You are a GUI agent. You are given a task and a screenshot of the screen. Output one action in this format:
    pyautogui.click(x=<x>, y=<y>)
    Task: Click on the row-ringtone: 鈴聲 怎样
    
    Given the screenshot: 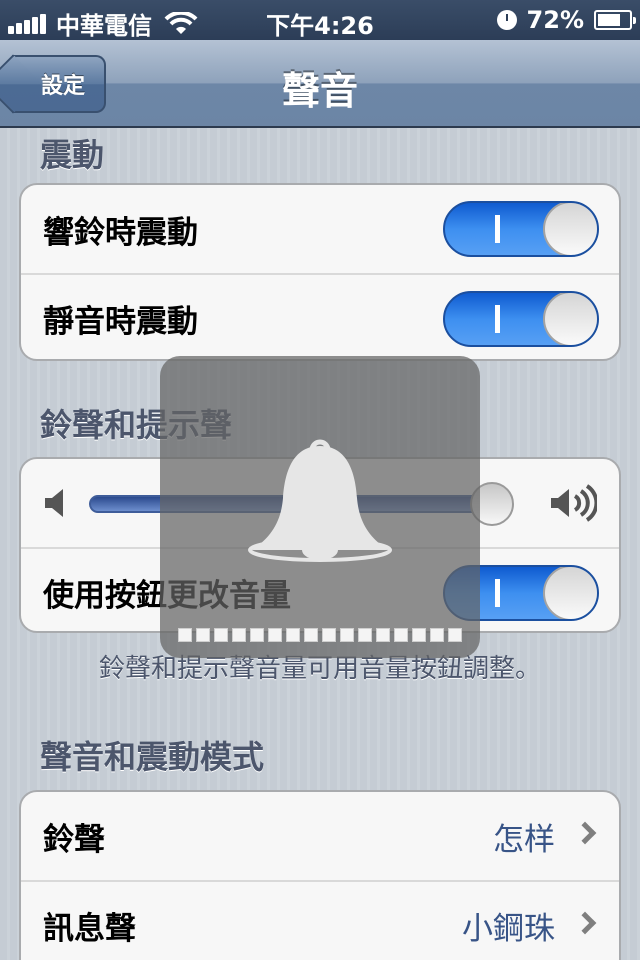 What is the action you would take?
    pyautogui.click(x=320, y=836)
    